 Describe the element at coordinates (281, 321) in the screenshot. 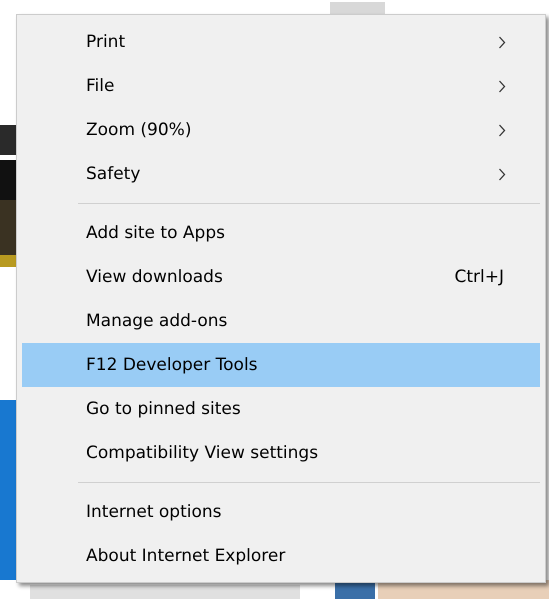

I see `menu-item: Manage add-ons` at that location.